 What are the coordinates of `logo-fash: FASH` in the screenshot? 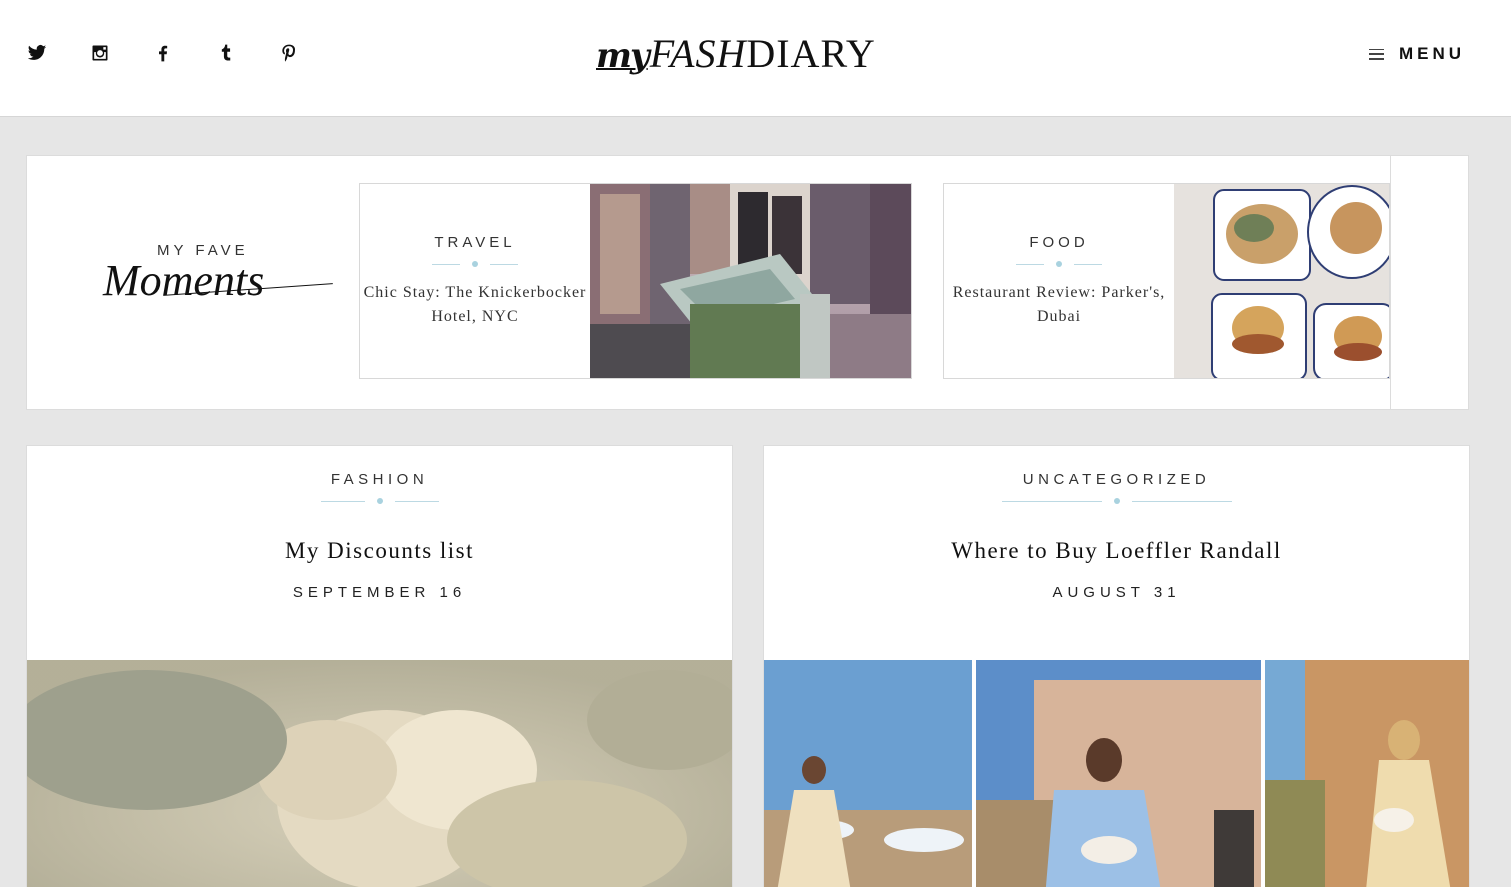 It's located at (698, 53).